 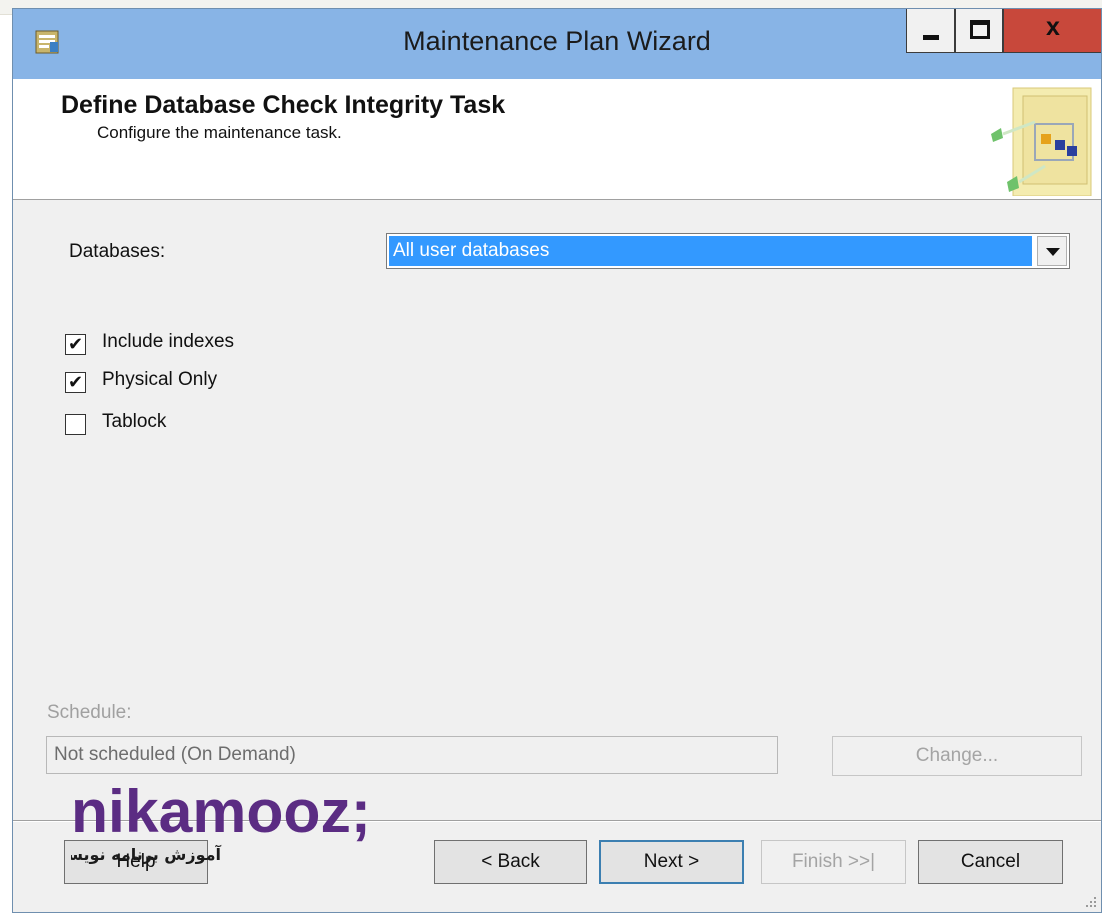 What do you see at coordinates (1052, 251) in the screenshot?
I see `chevron-down-icon` at bounding box center [1052, 251].